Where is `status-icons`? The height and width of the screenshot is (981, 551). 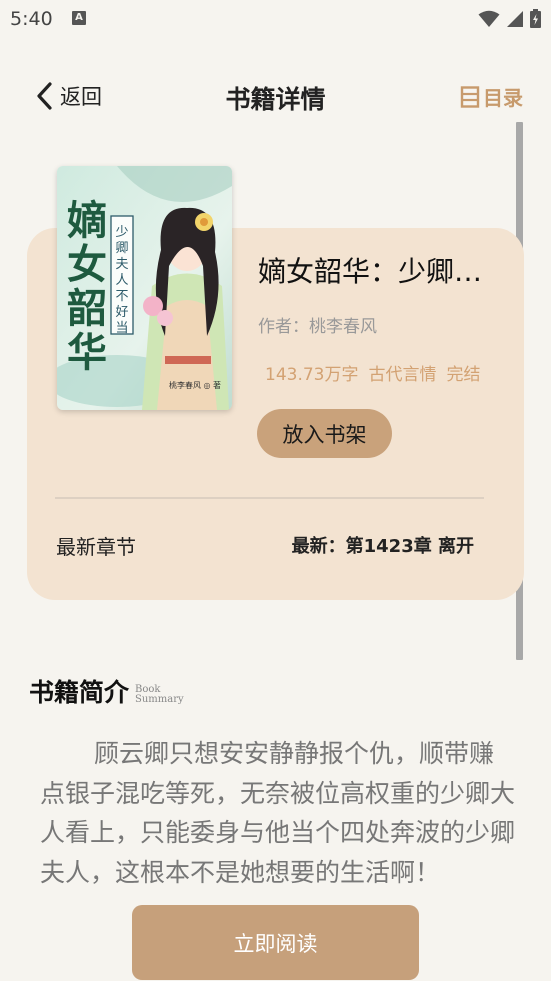
status-icons is located at coordinates (509, 18).